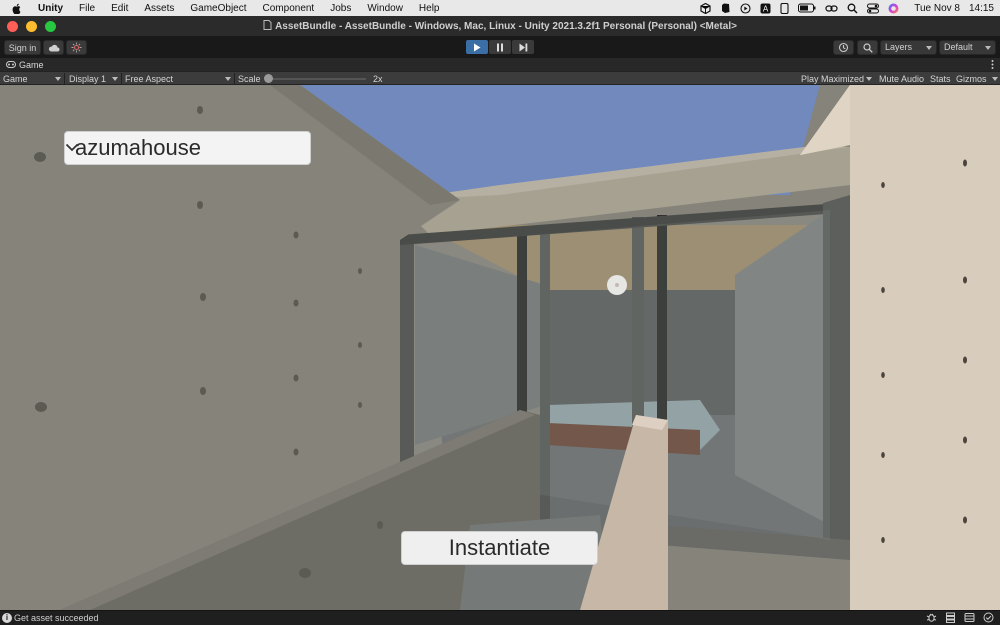 This screenshot has width=1000, height=625. What do you see at coordinates (992, 64) in the screenshot?
I see `kebab-menu-icon` at bounding box center [992, 64].